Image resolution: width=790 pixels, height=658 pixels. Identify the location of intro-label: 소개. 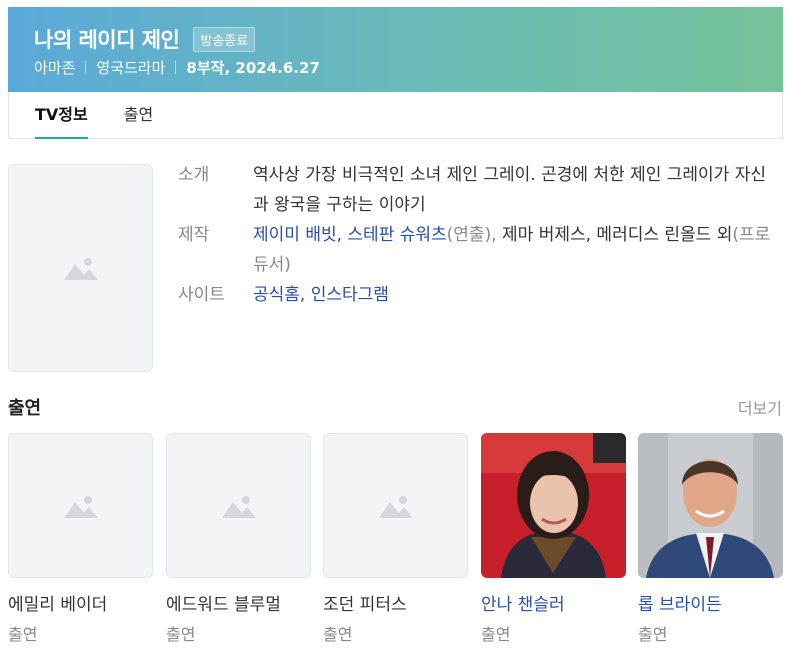
(194, 175).